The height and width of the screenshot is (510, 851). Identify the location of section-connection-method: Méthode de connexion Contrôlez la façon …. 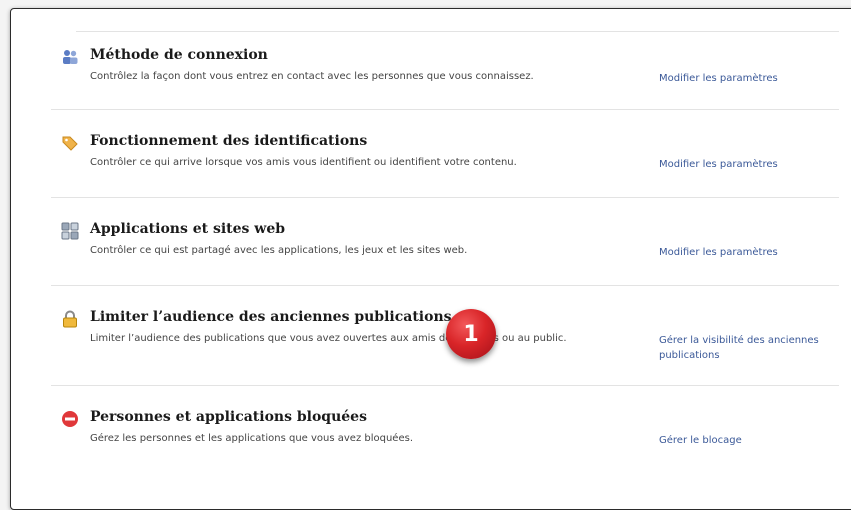
(445, 78).